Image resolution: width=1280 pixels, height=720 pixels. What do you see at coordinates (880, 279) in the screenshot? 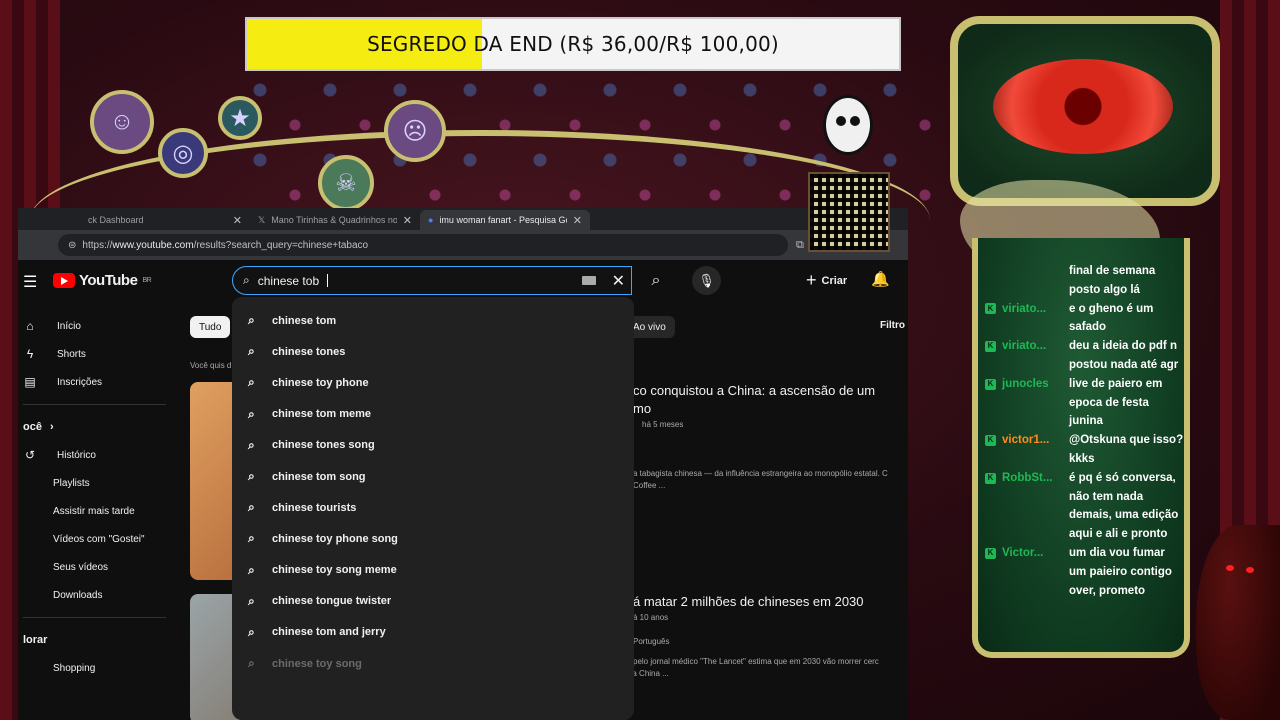
I see `notifications-bell-icon: 🔔` at bounding box center [880, 279].